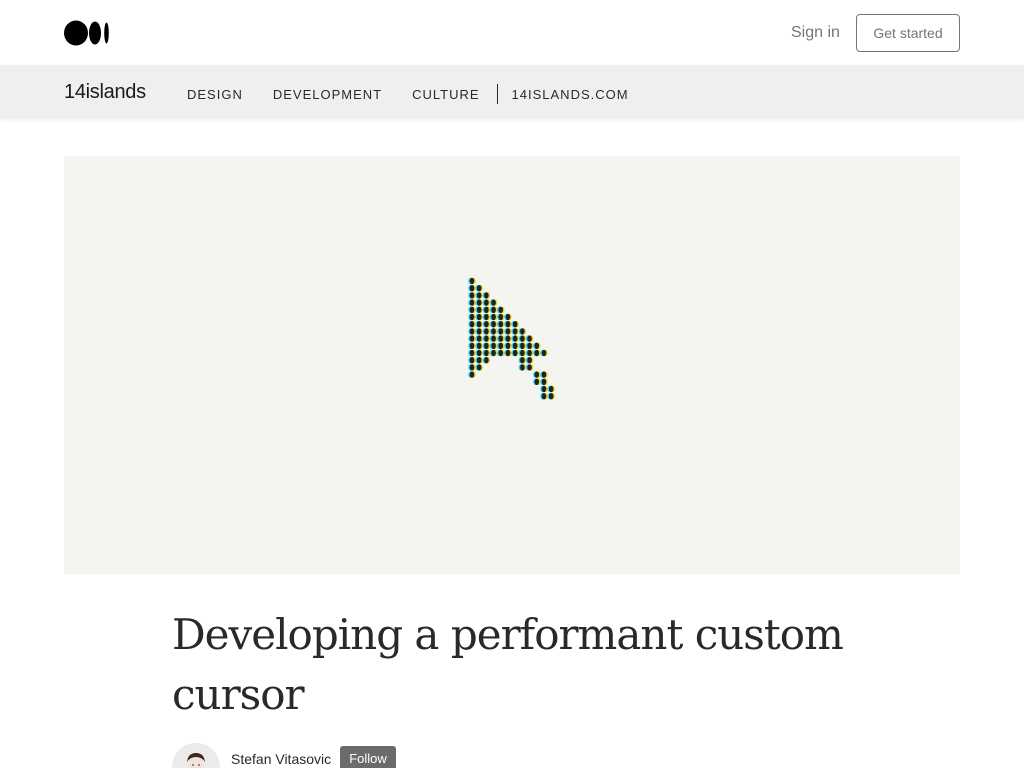  Describe the element at coordinates (570, 94) in the screenshot. I see `nav-item-14islands-com: 14ISLANDS.COM` at that location.